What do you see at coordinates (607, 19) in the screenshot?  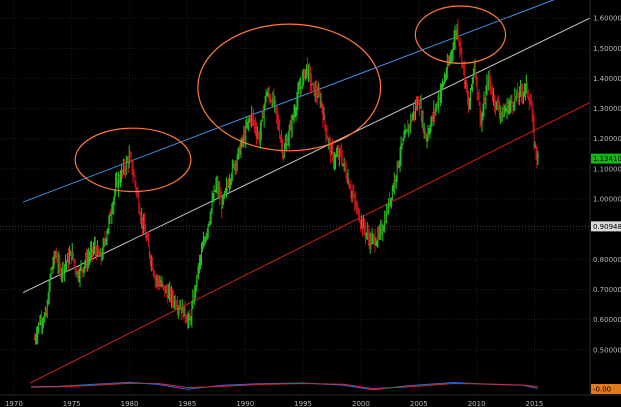 I see `y-tick-label: 1.60000` at bounding box center [607, 19].